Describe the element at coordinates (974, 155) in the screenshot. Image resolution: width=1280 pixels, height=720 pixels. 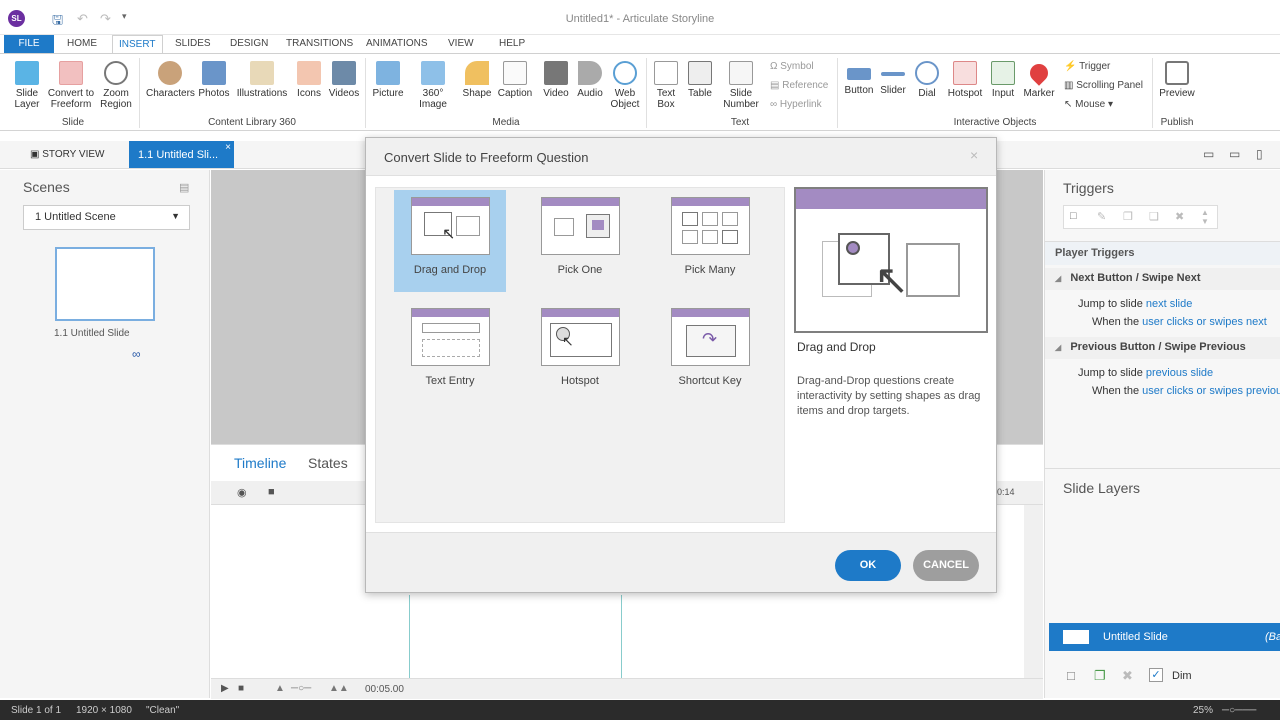
I see `close-icon: ×` at that location.